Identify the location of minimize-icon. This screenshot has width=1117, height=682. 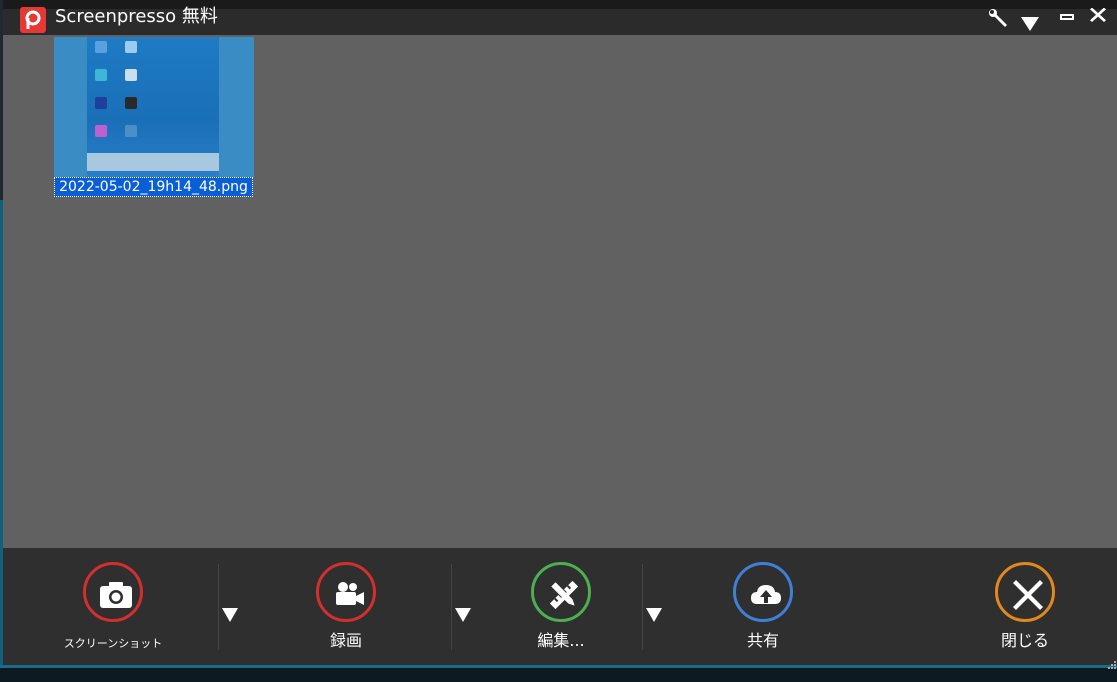
(1067, 19).